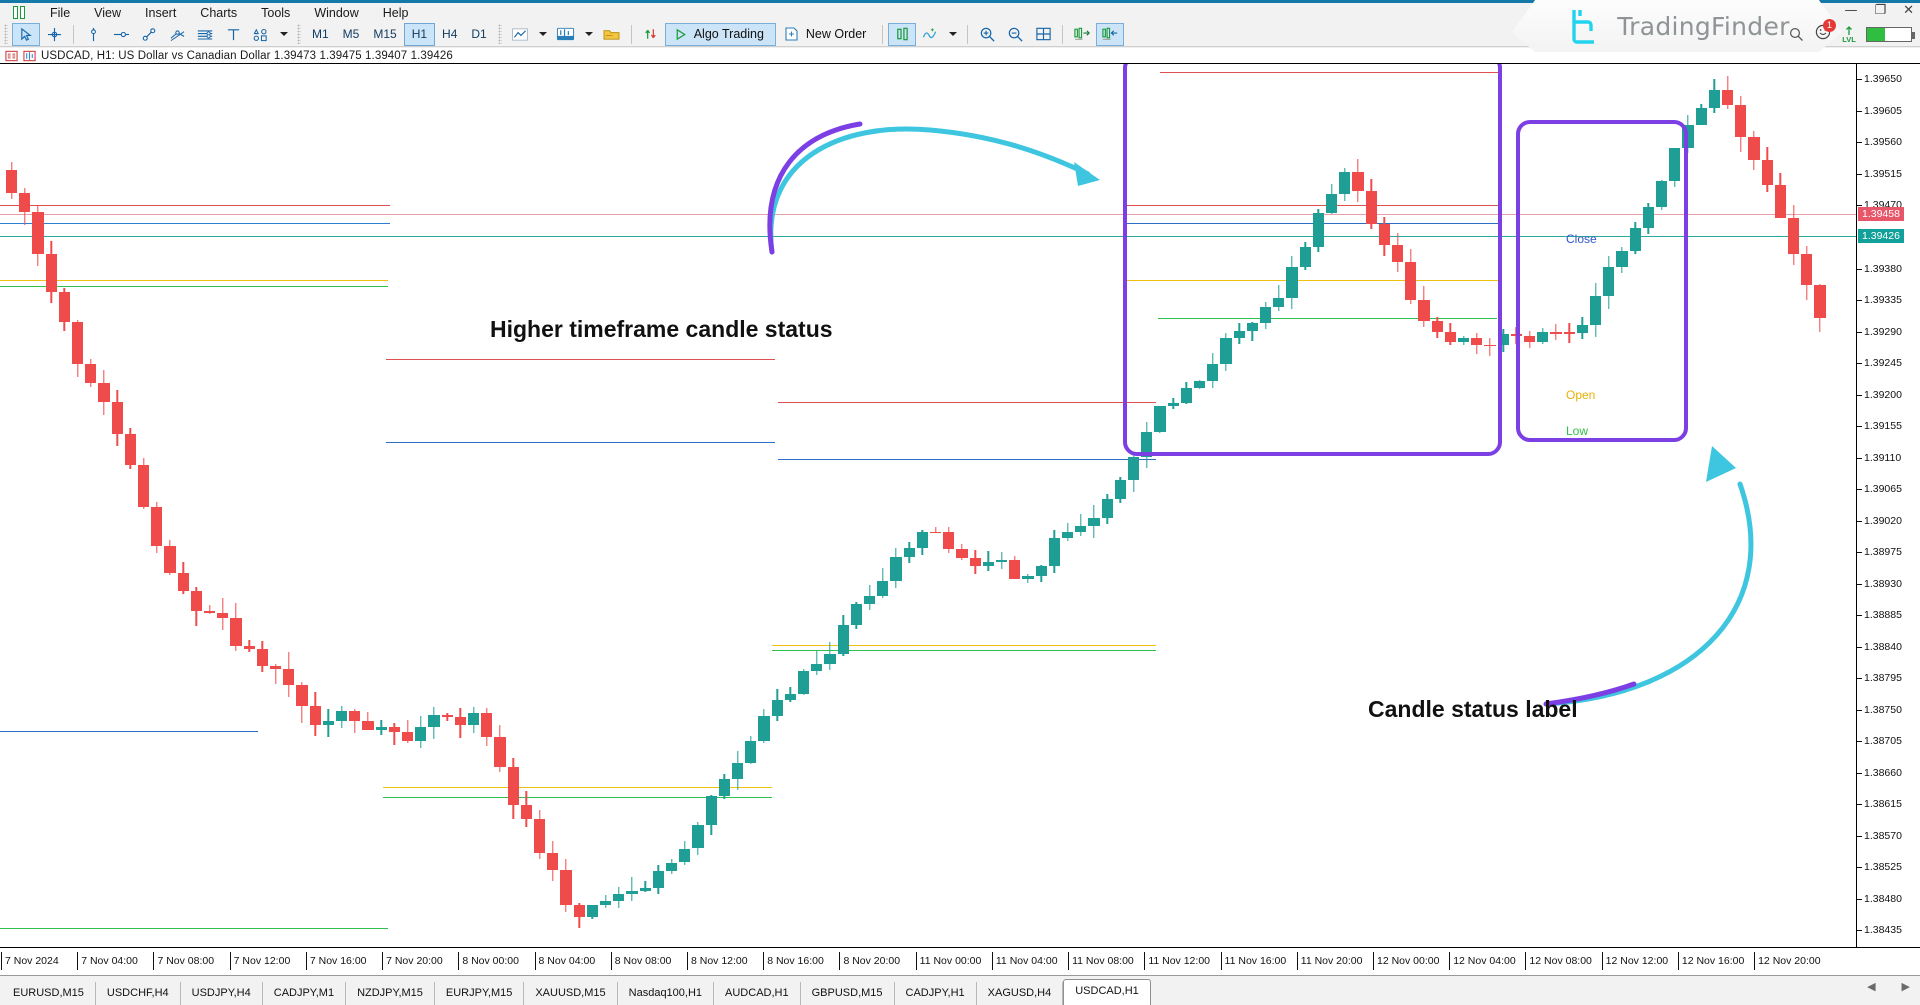 The height and width of the screenshot is (1005, 1920). What do you see at coordinates (49, 993) in the screenshot?
I see `symbol-tab-eurusd-m15: EURUSD,M15` at bounding box center [49, 993].